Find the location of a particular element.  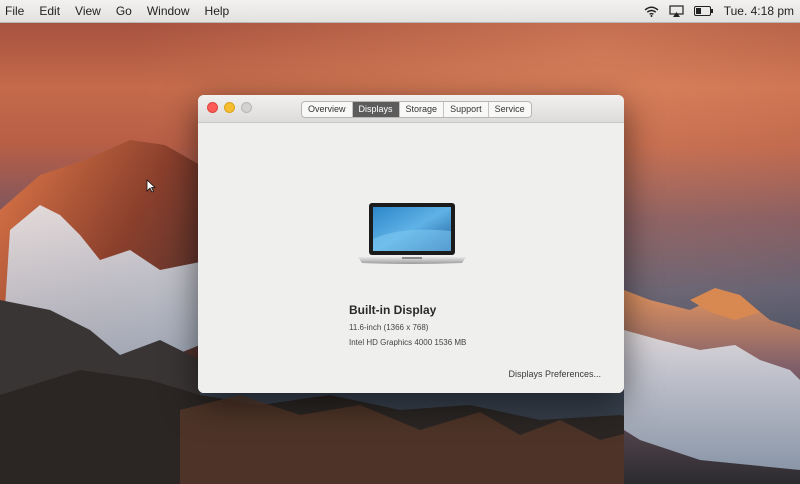

minimize-button is located at coordinates (229, 107).